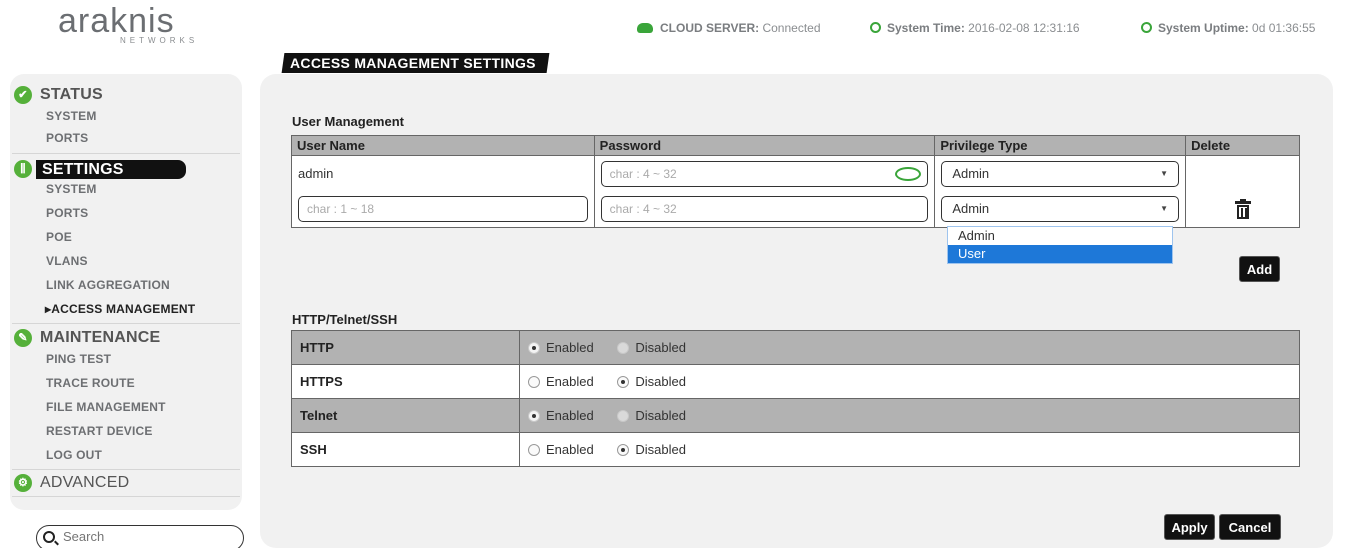  Describe the element at coordinates (120, 309) in the screenshot. I see `sidebar-item-access-management: ▸ACCESS MANAGEMENT` at that location.